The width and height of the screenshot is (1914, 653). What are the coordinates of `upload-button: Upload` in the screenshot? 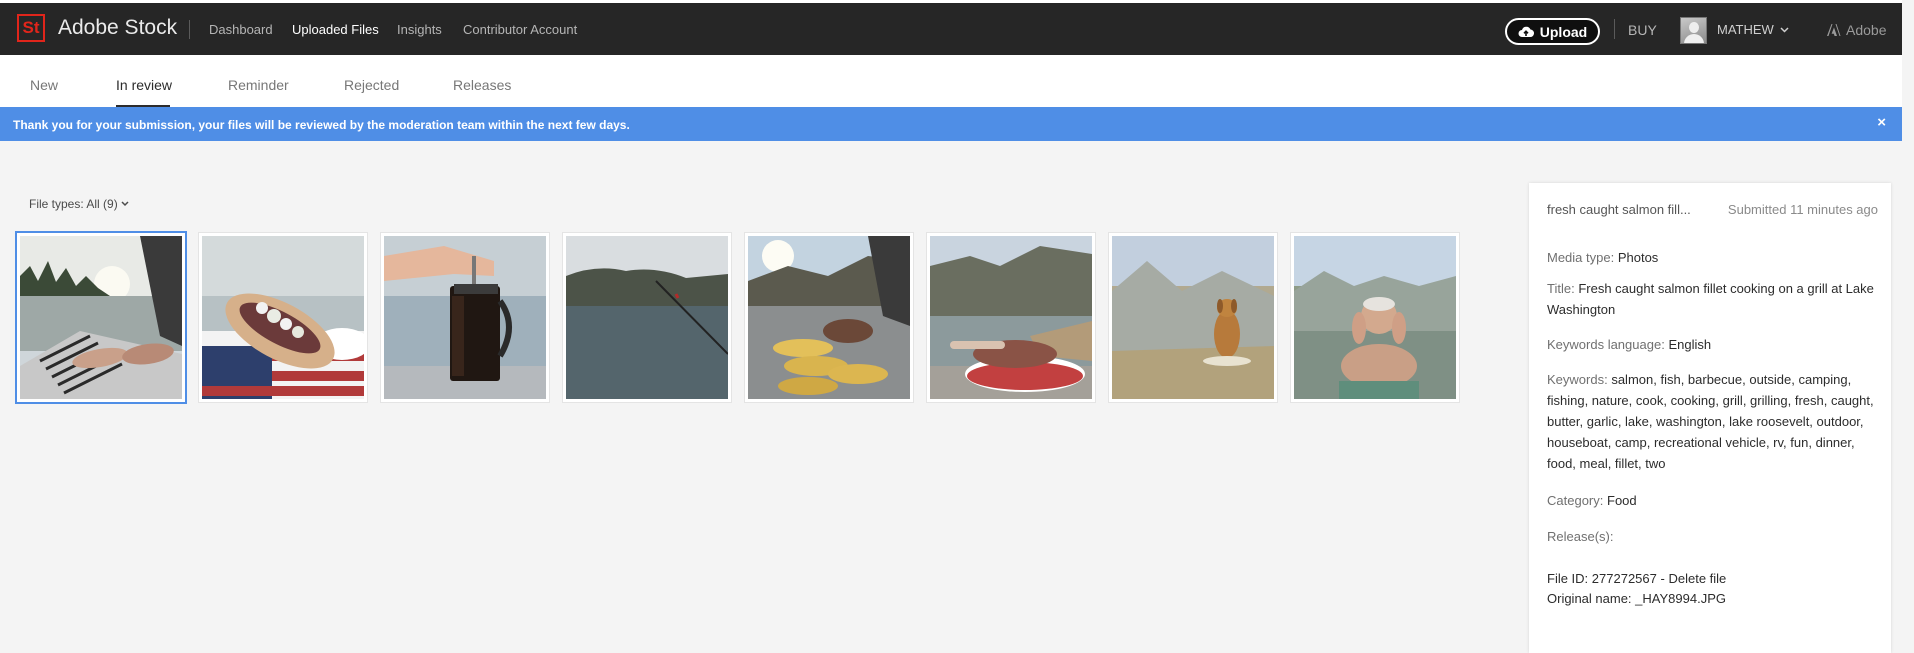 It's located at (1552, 31).